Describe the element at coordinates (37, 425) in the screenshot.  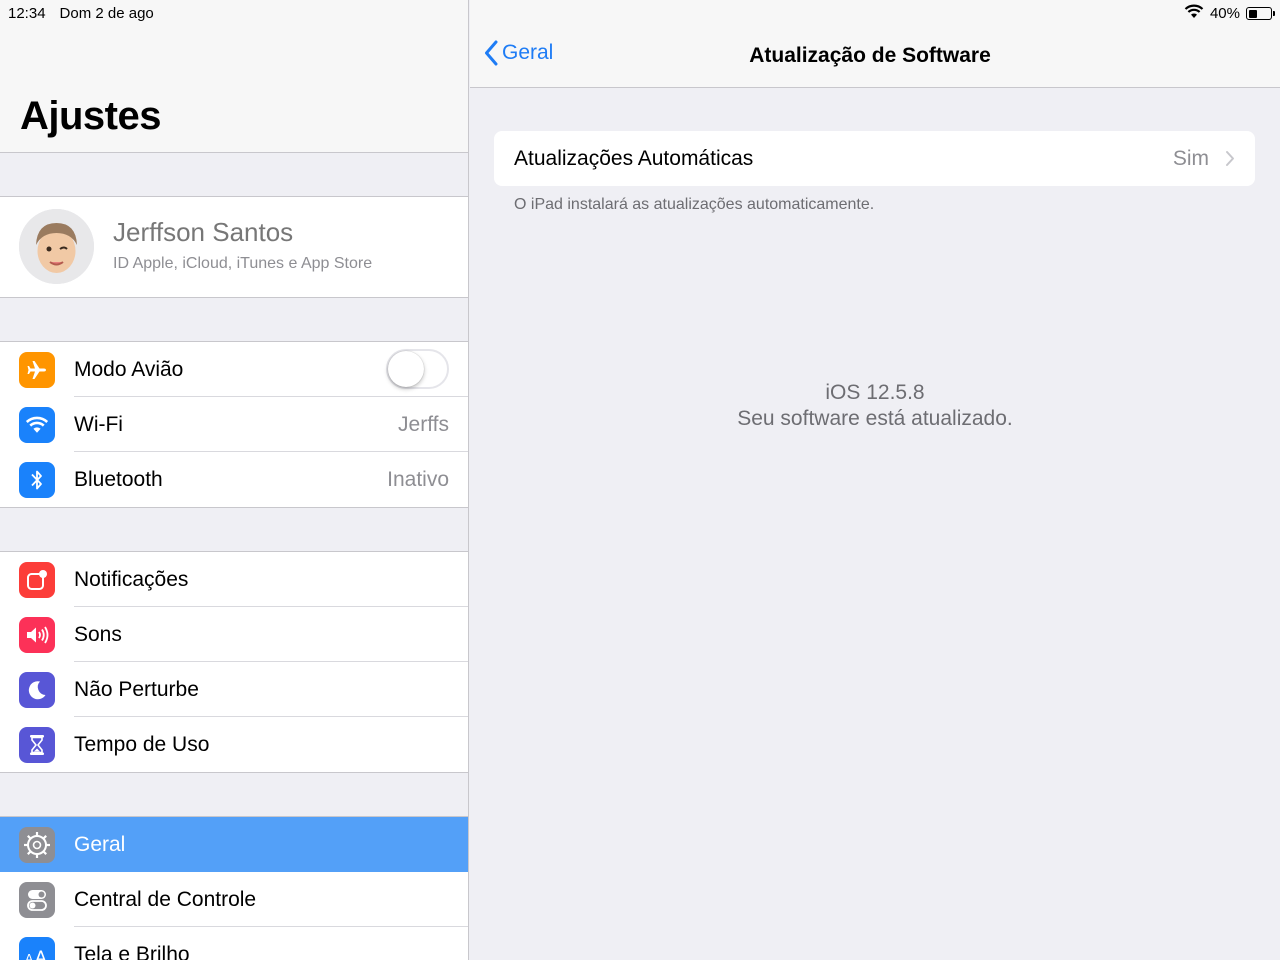
I see `wifi-icon` at that location.